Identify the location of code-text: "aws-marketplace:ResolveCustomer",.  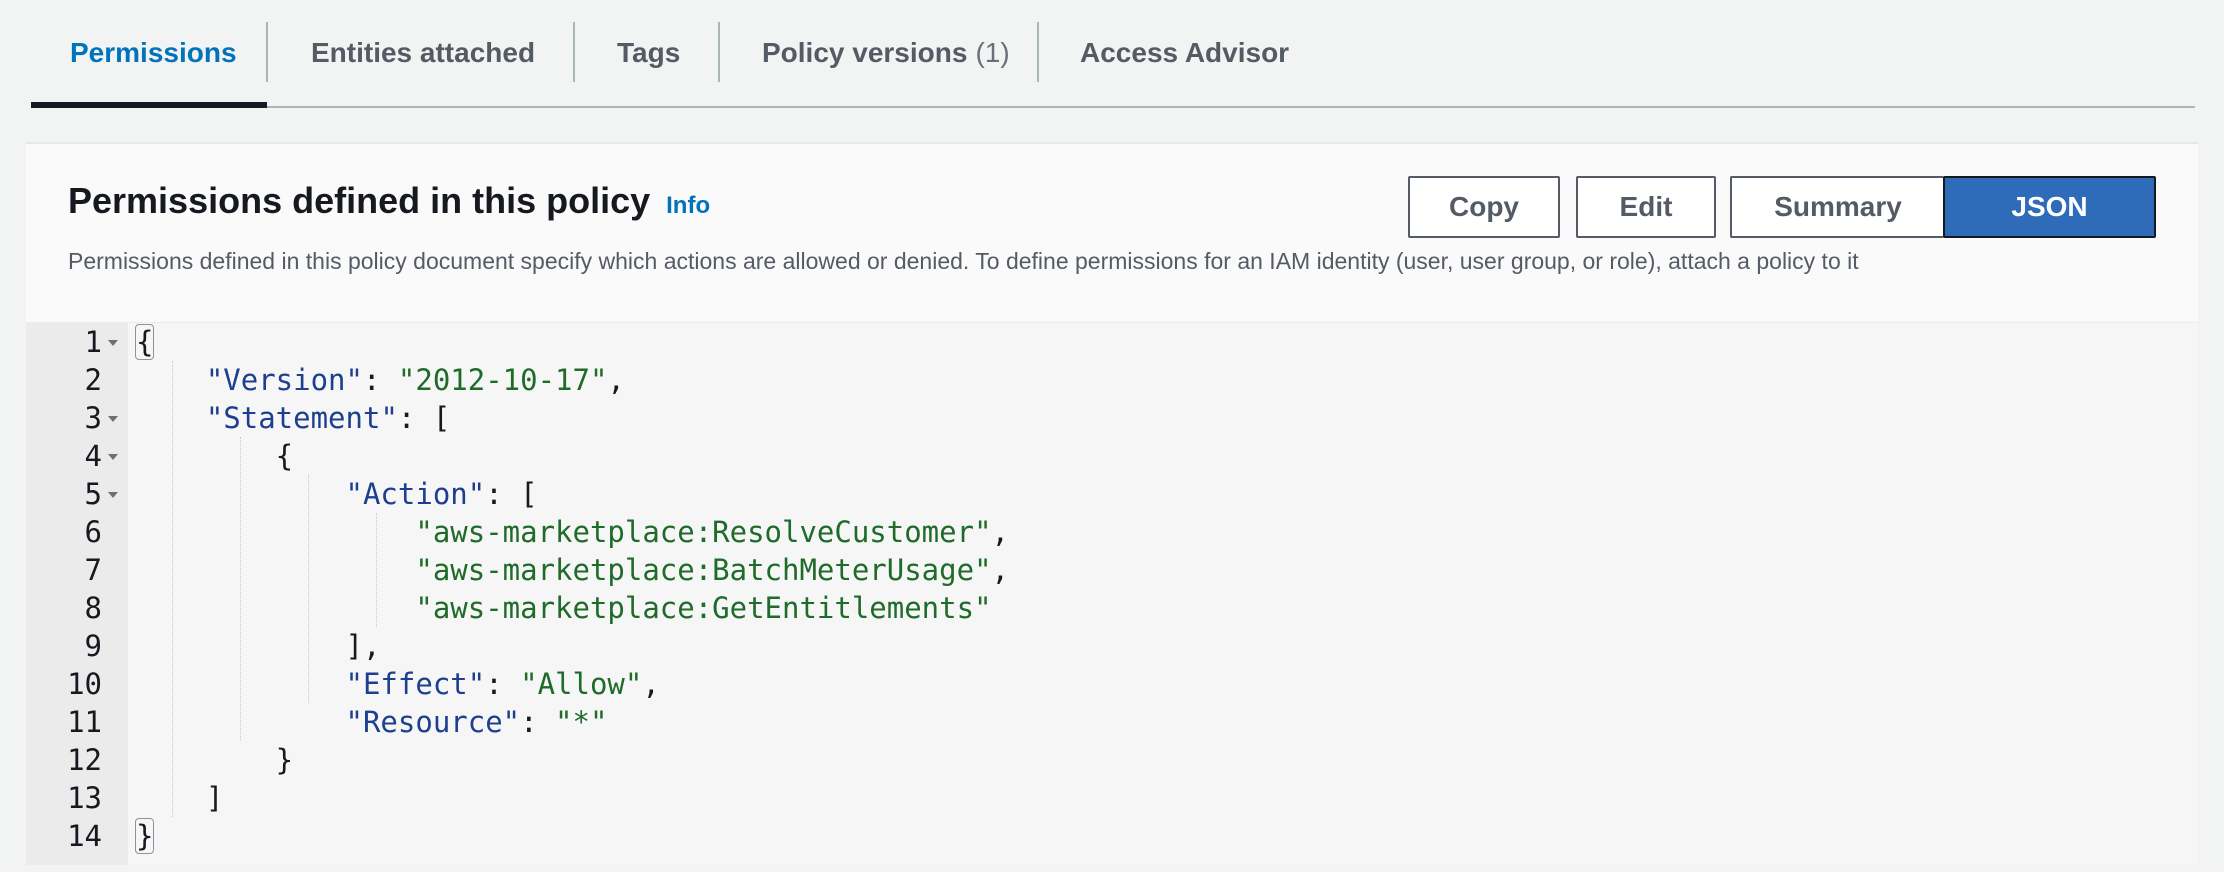
(712, 532).